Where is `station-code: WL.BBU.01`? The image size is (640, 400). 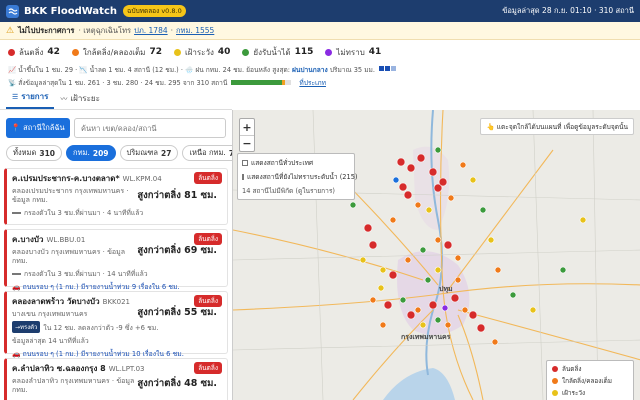
station-code: WL.BBU.01 is located at coordinates (66, 240).